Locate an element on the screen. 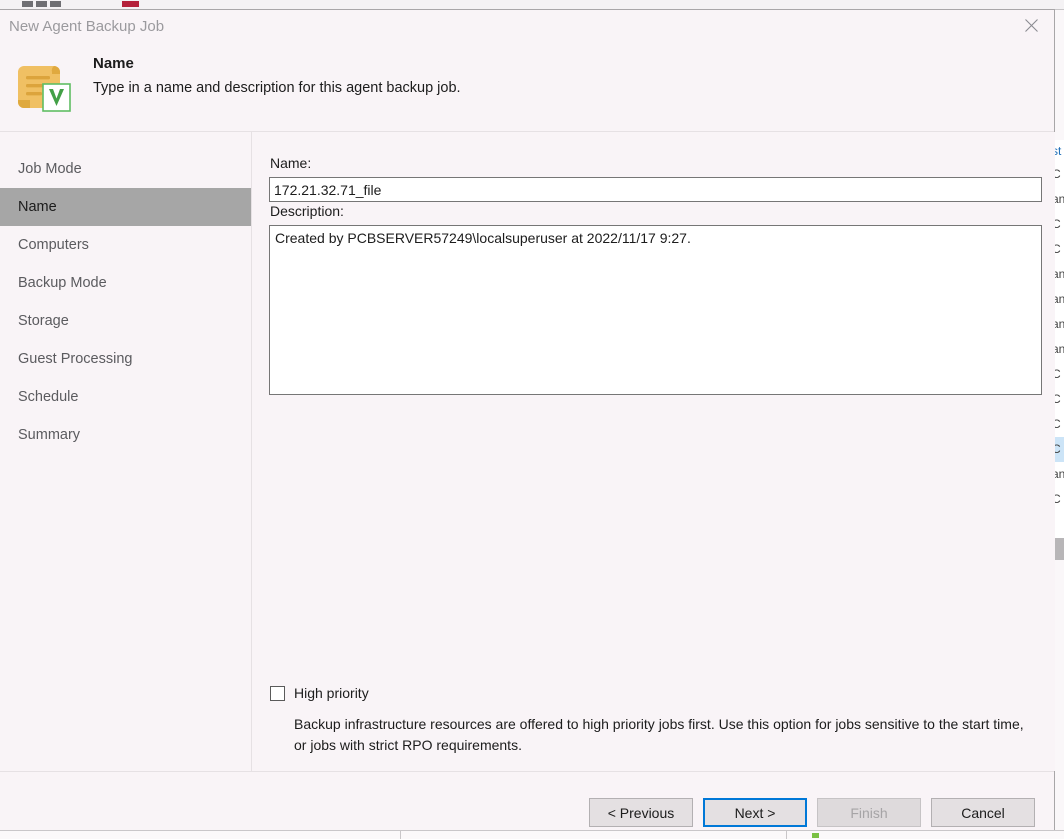 The width and height of the screenshot is (1064, 839). footer-divider is located at coordinates (527, 771).